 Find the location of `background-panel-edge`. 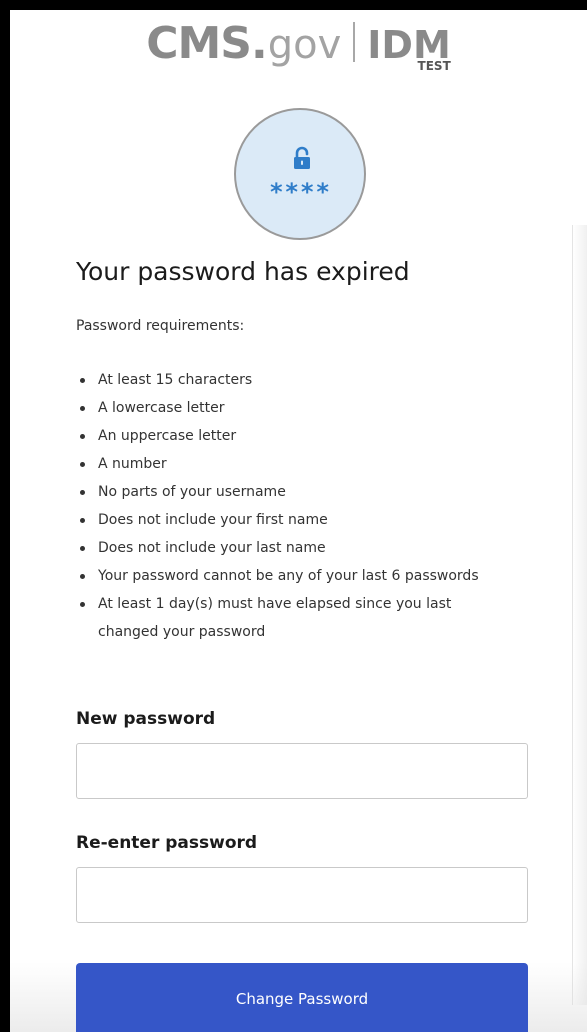

background-panel-edge is located at coordinates (579, 615).